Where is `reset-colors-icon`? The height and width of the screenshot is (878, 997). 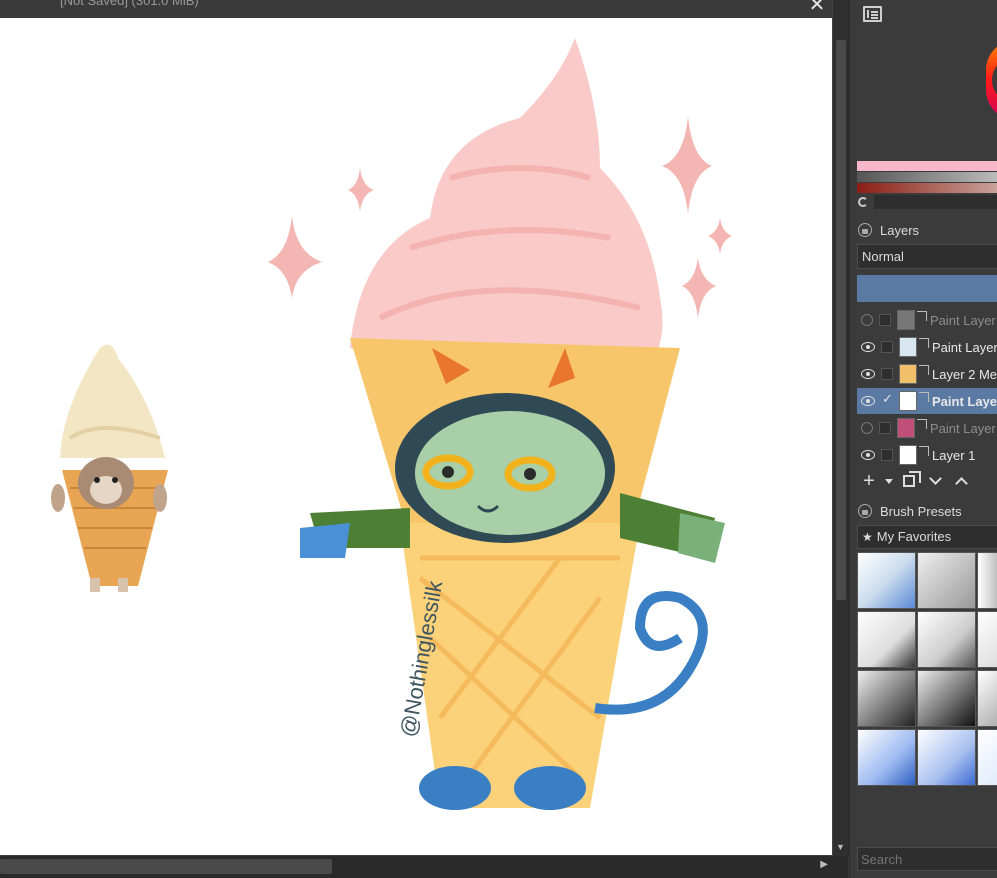 reset-colors-icon is located at coordinates (863, 202).